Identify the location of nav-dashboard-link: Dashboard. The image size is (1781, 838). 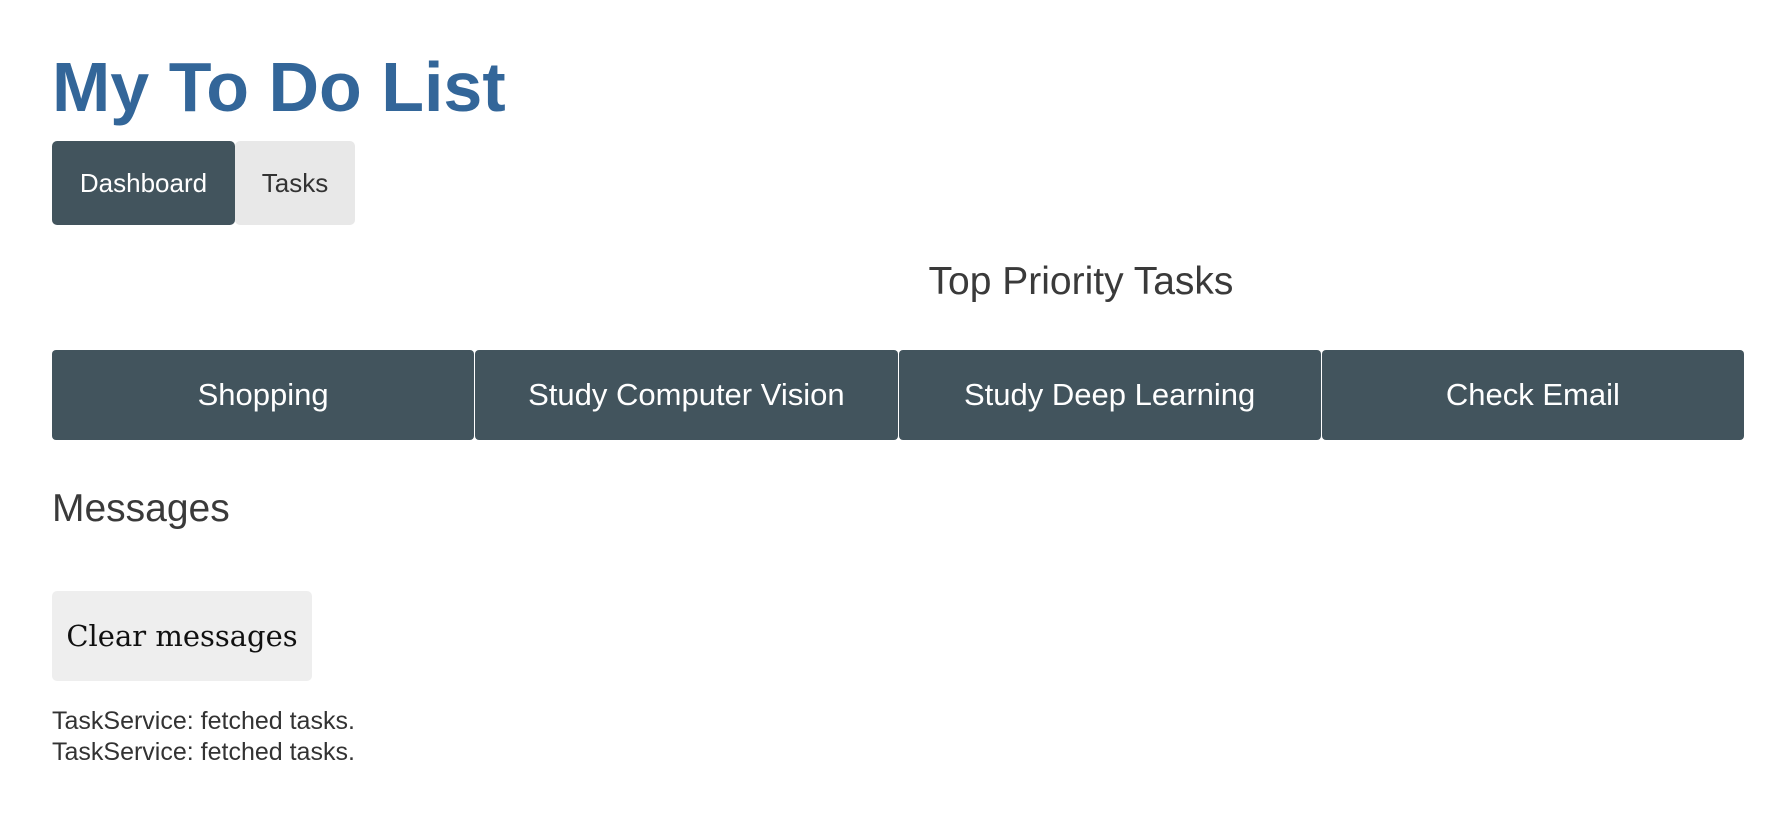
(143, 183).